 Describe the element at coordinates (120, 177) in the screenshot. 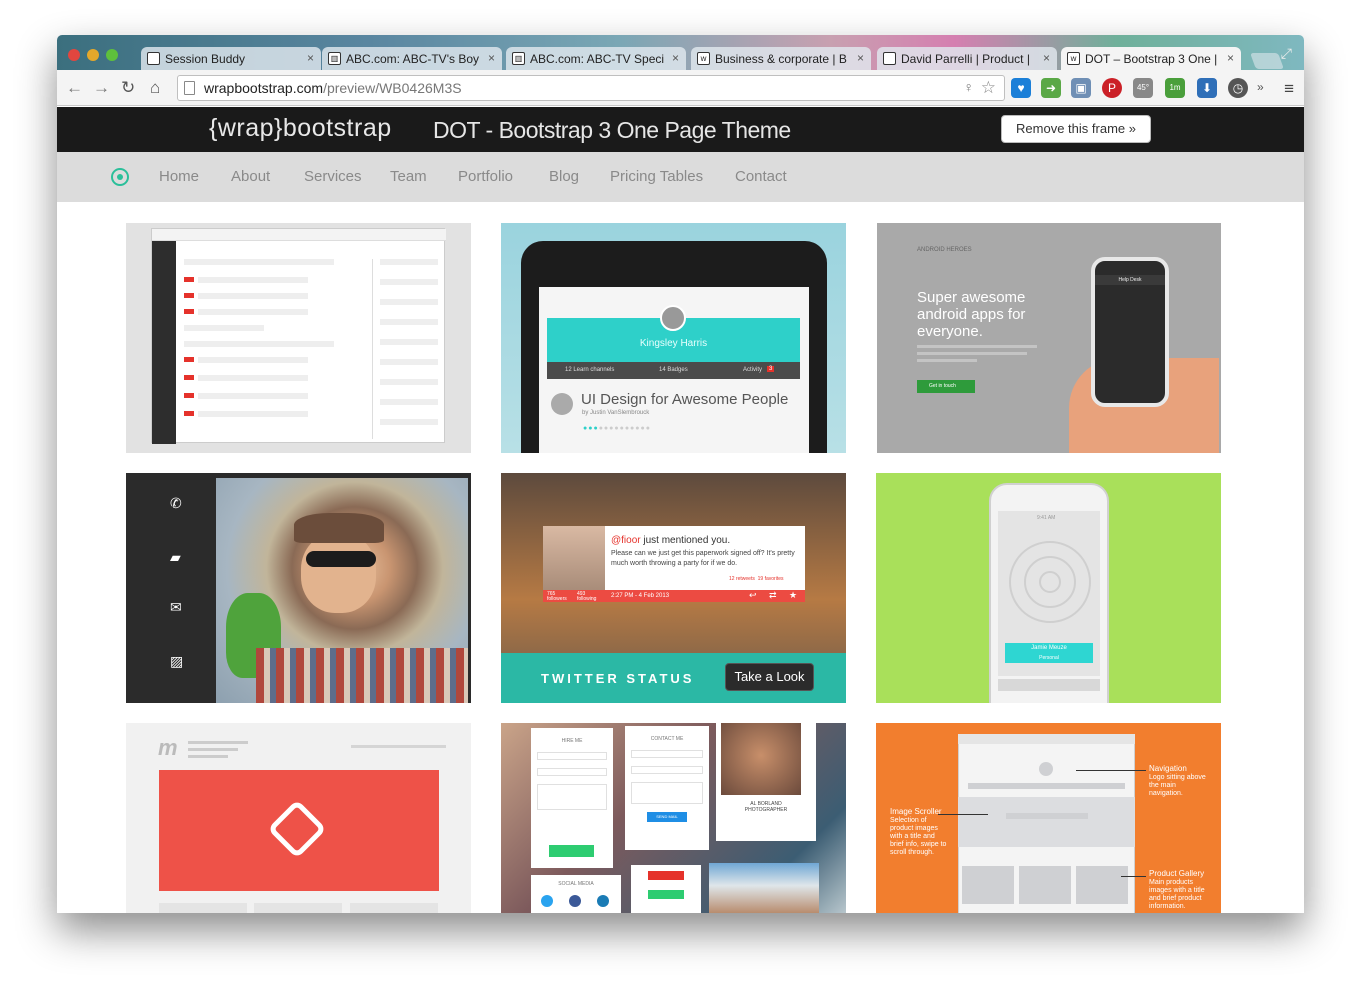

I see `brand-logo-icon` at that location.